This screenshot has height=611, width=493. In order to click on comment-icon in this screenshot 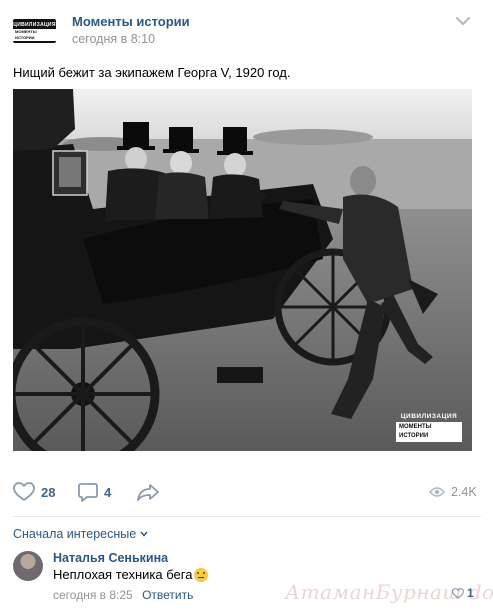, I will do `click(88, 492)`.